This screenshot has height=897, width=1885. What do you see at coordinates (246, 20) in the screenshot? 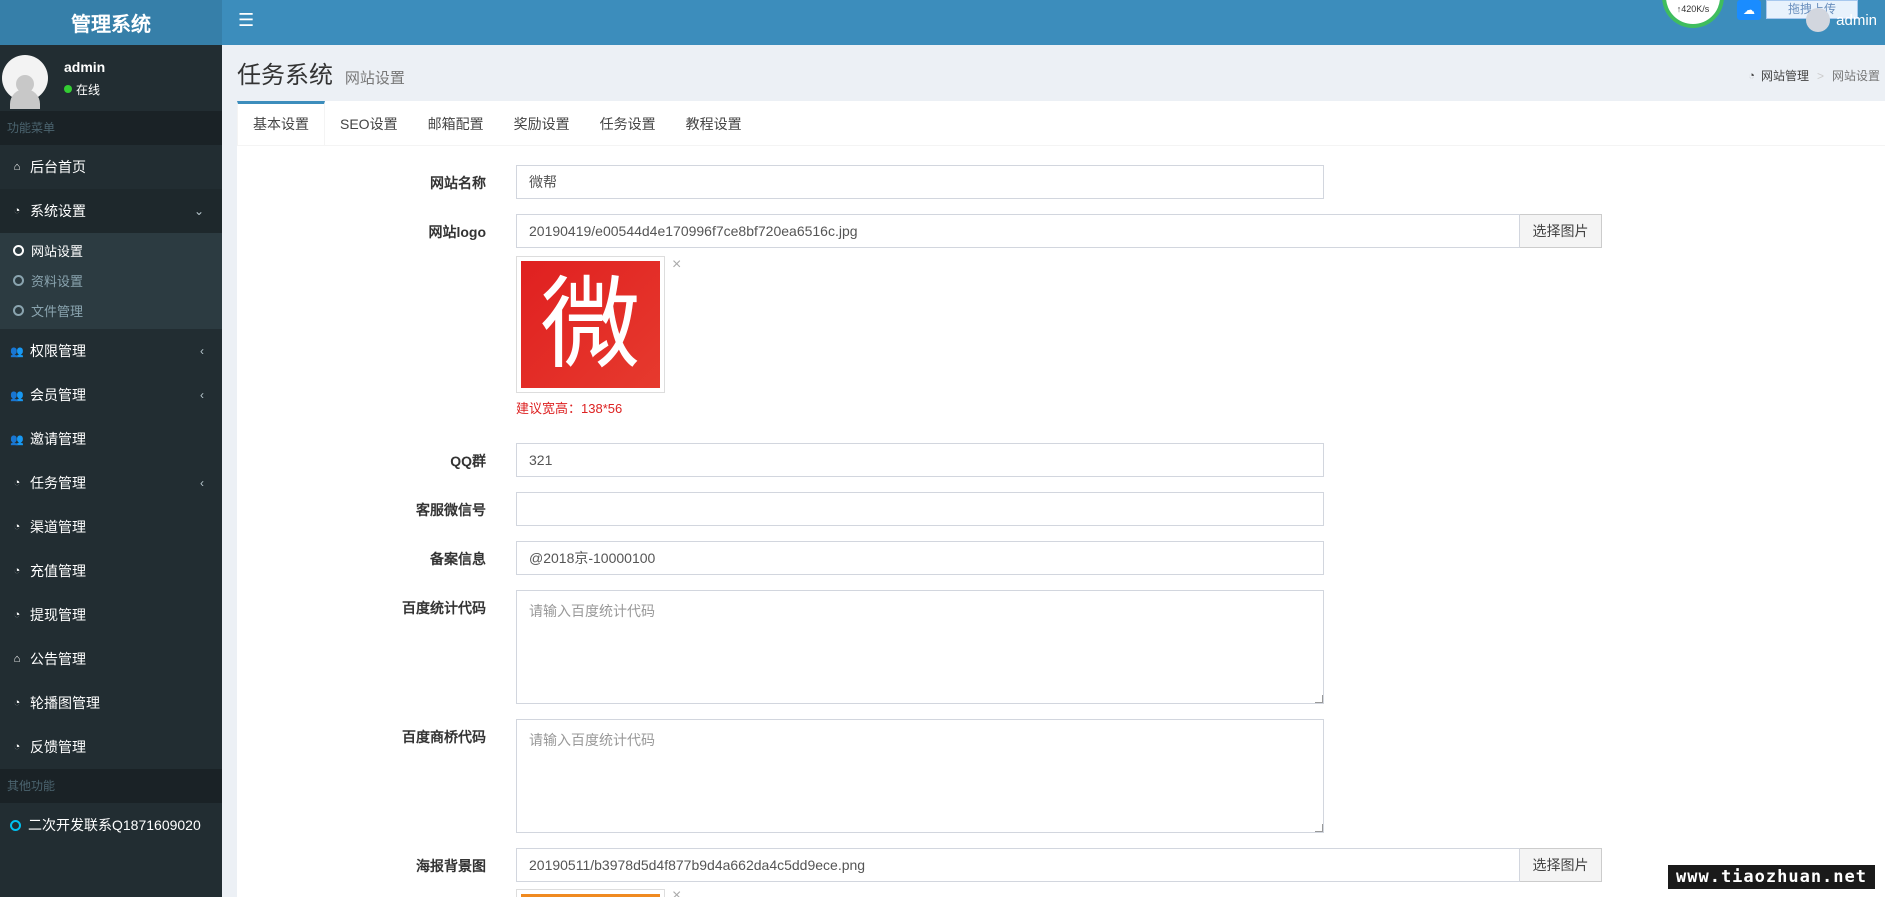
I see `sidebar-toggle-icon: ☰` at bounding box center [246, 20].